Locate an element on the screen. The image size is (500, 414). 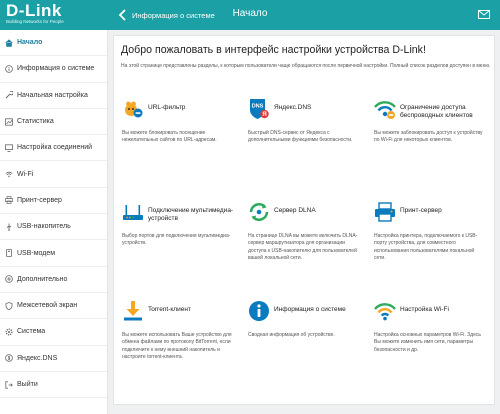
print-server-icon is located at coordinates (385, 212).